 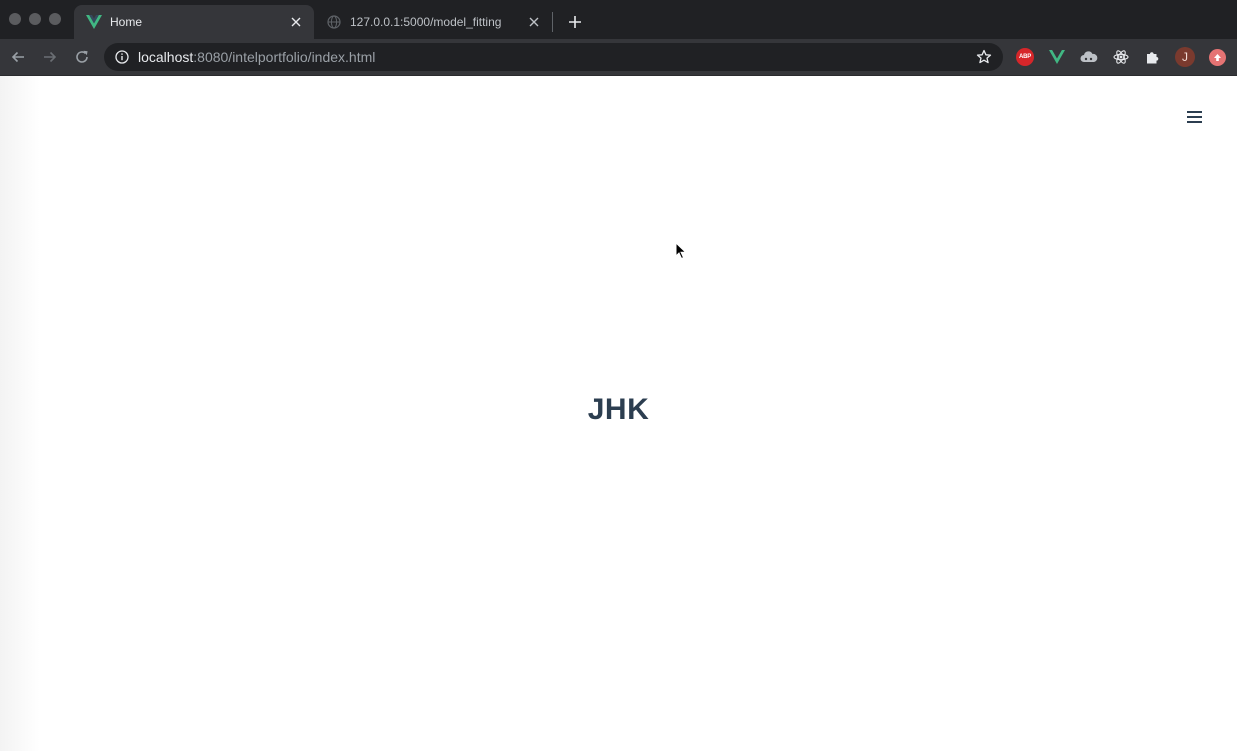 I want to click on puzzle-icon, so click(x=1153, y=58).